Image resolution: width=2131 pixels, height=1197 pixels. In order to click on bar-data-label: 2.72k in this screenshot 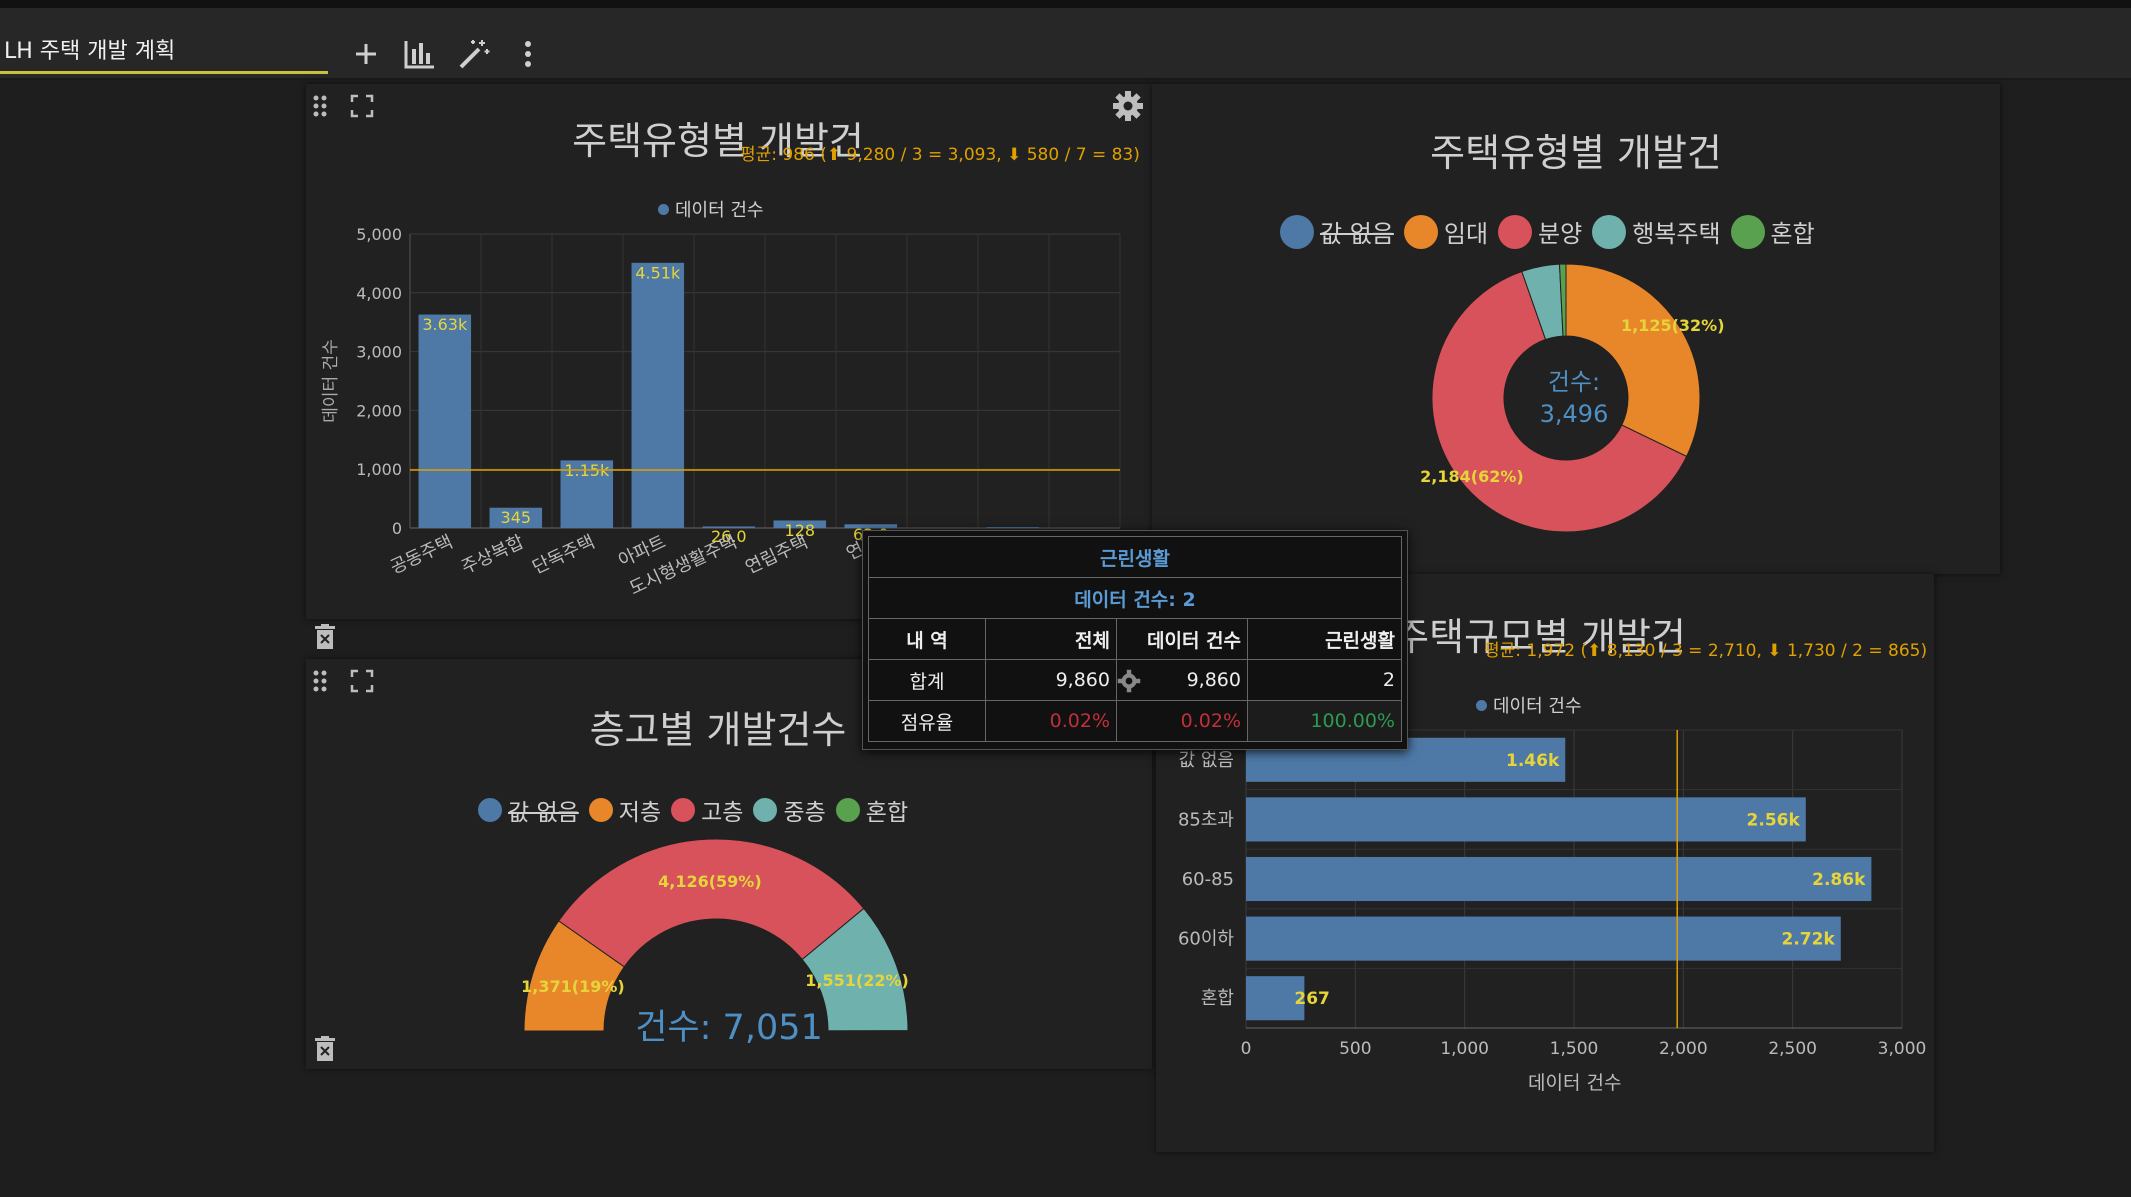, I will do `click(1809, 940)`.